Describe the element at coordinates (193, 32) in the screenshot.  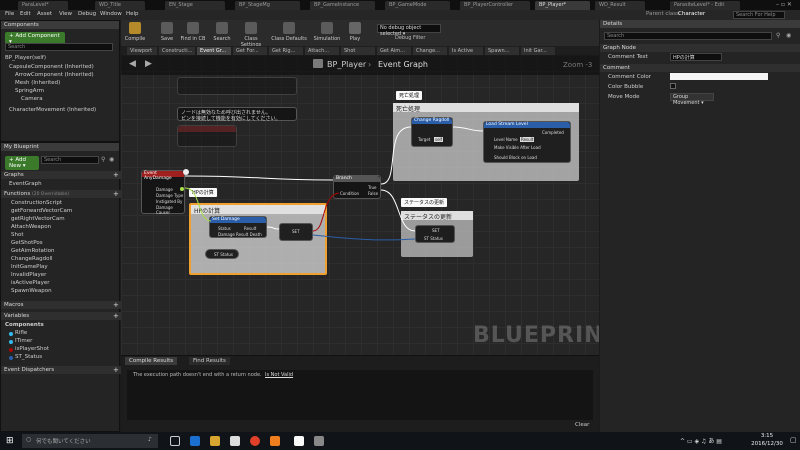
I see `find-in-cb-button: Find in CB` at that location.